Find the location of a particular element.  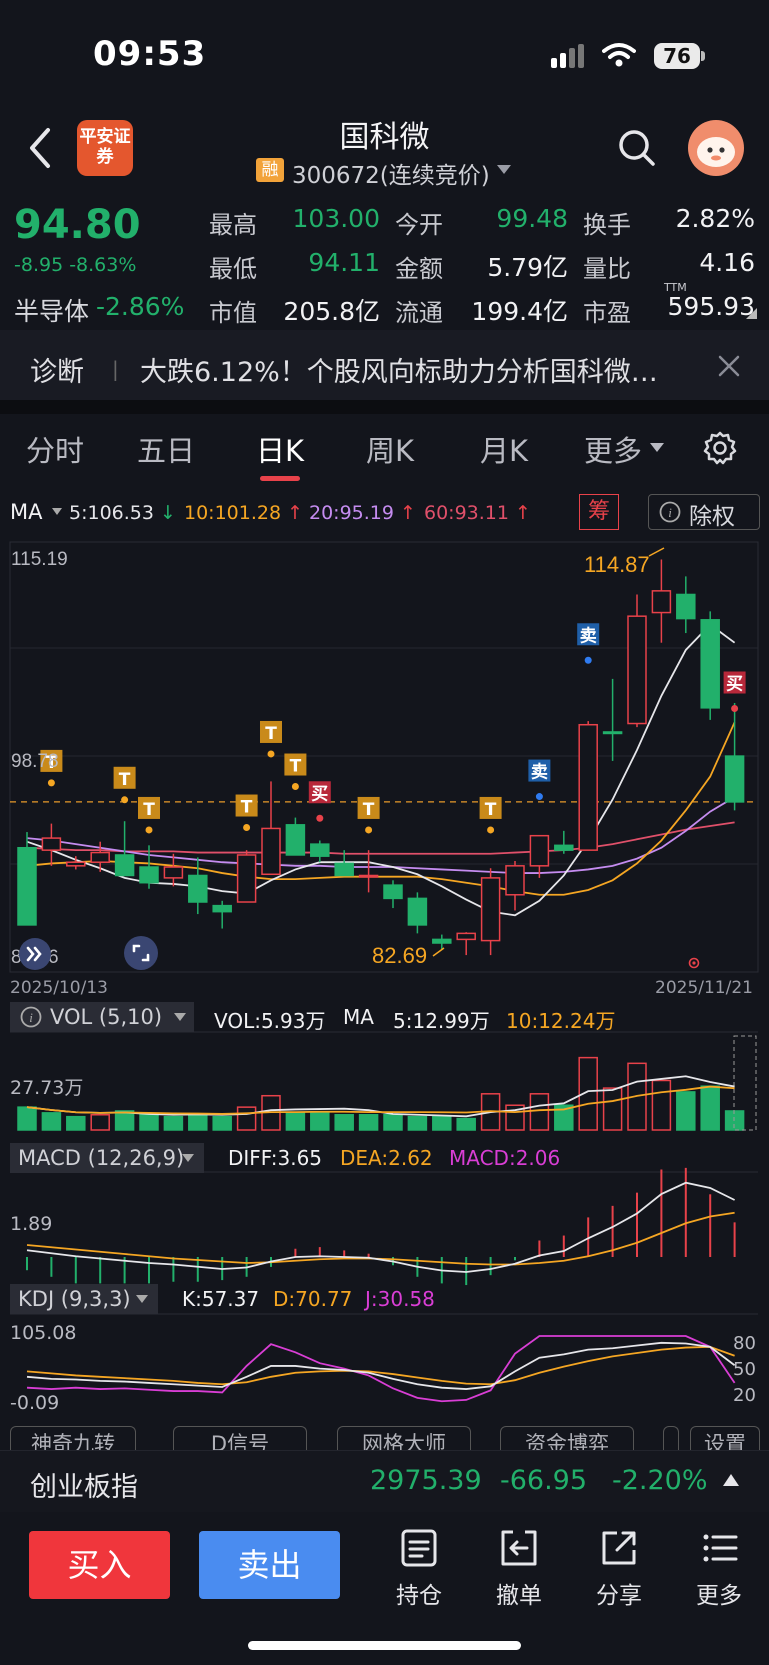

more-button: 更多 is located at coordinates (719, 1593).